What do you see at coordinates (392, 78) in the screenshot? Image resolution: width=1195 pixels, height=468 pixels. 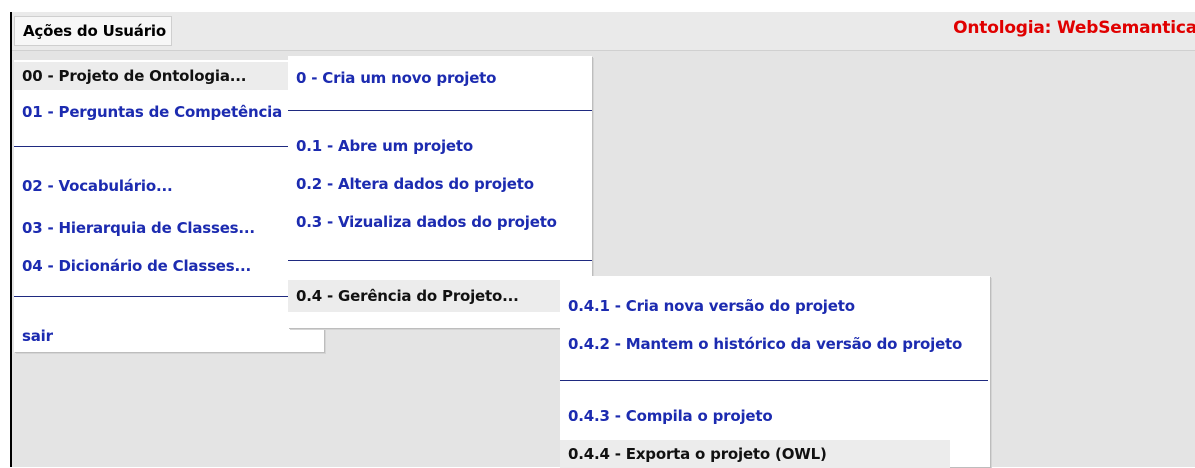 I see `menu-item-create-project: 0 - Cria um novo projeto` at bounding box center [392, 78].